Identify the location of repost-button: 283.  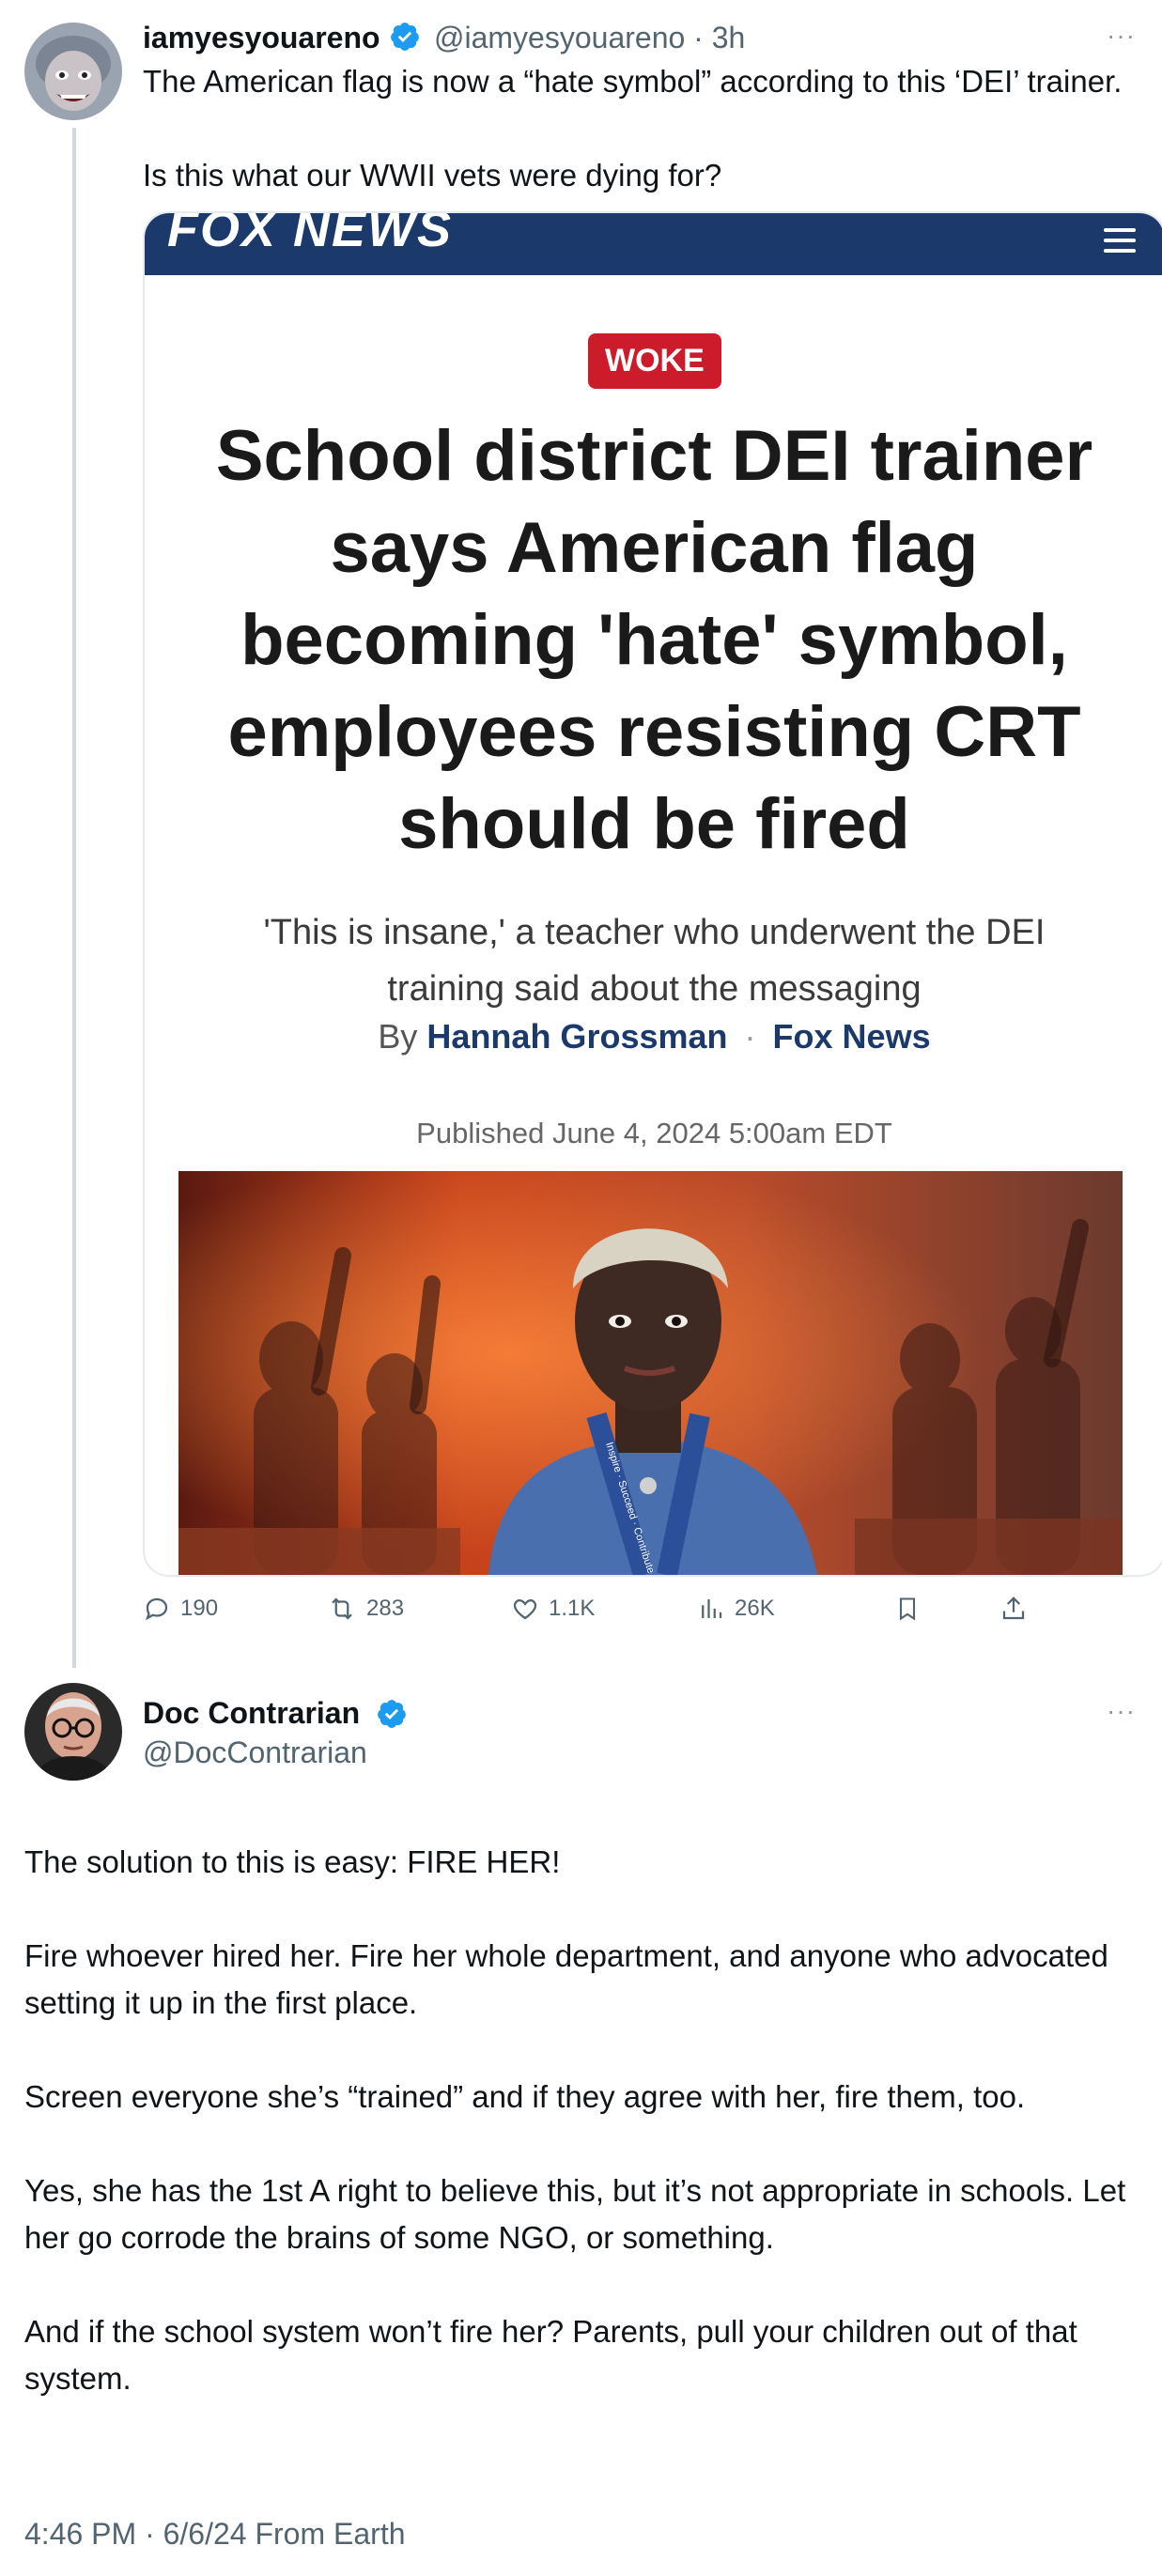
(365, 1609).